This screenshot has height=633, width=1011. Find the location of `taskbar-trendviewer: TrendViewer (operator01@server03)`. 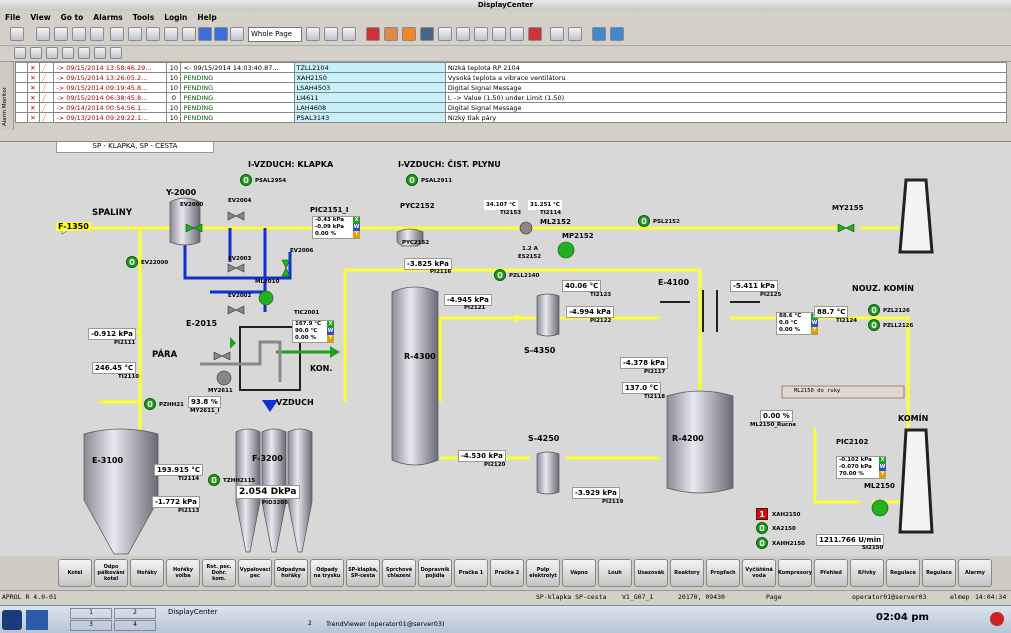

taskbar-trendviewer: TrendViewer (operator01@server03) is located at coordinates (436, 626).